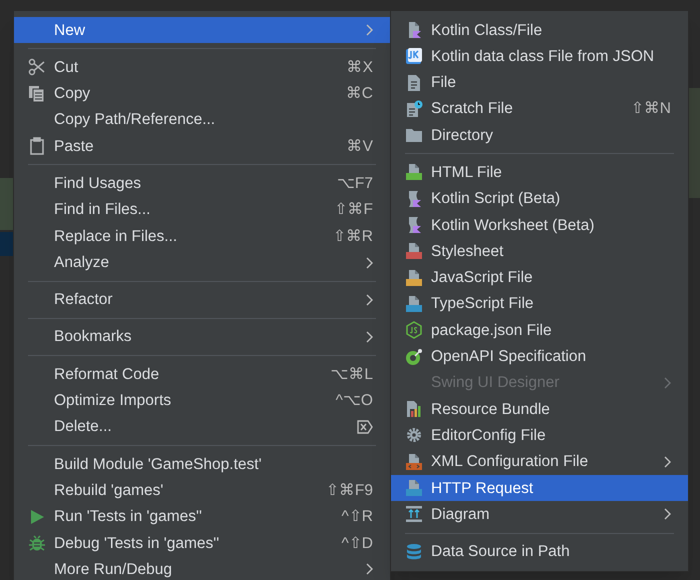 The image size is (700, 580). What do you see at coordinates (414, 172) in the screenshot?
I see `html-file-icon` at bounding box center [414, 172].